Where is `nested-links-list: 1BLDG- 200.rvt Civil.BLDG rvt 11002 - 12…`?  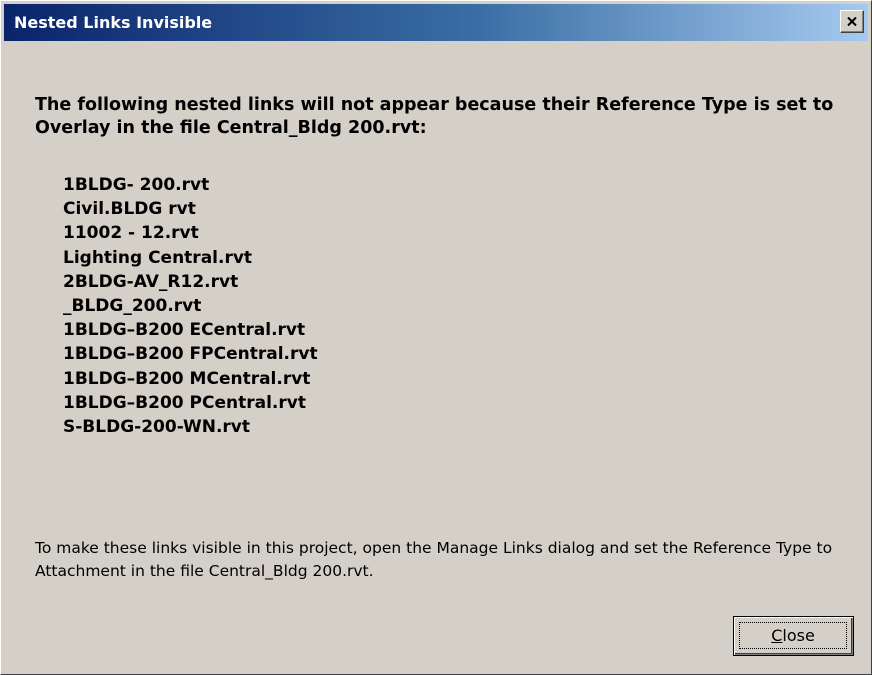 nested-links-list: 1BLDG- 200.rvt Civil.BLDG rvt 11002 - 12… is located at coordinates (190, 306).